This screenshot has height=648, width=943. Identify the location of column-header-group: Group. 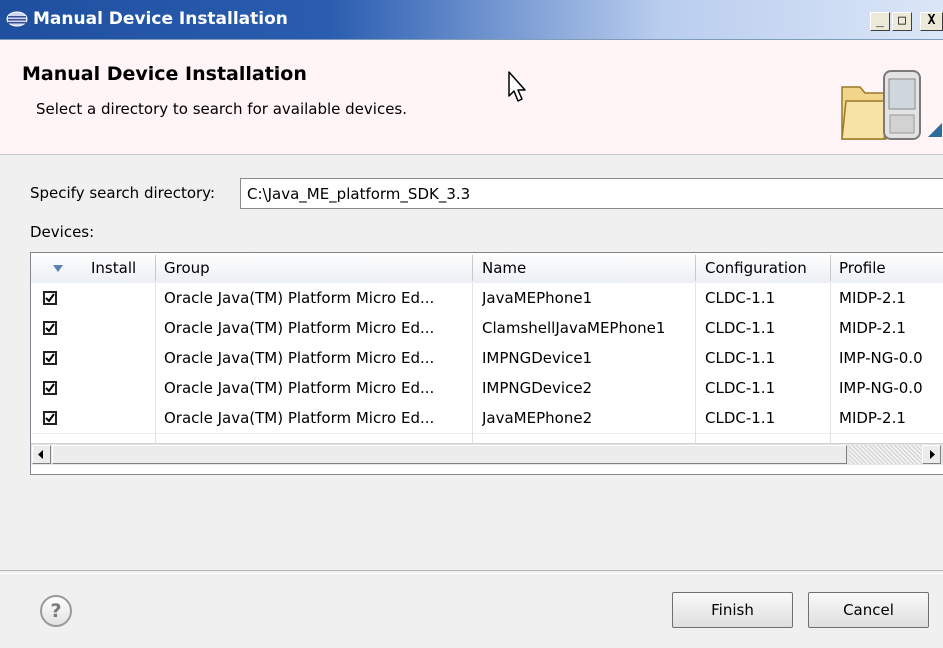
(187, 268).